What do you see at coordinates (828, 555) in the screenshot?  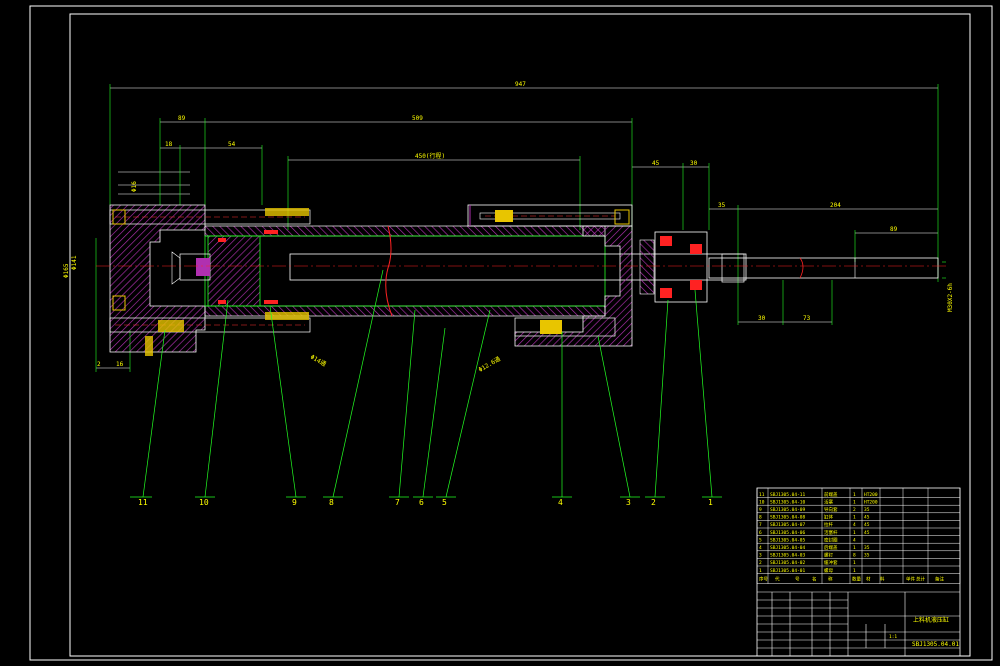 I see `bom-row-name: 螺钉` at bounding box center [828, 555].